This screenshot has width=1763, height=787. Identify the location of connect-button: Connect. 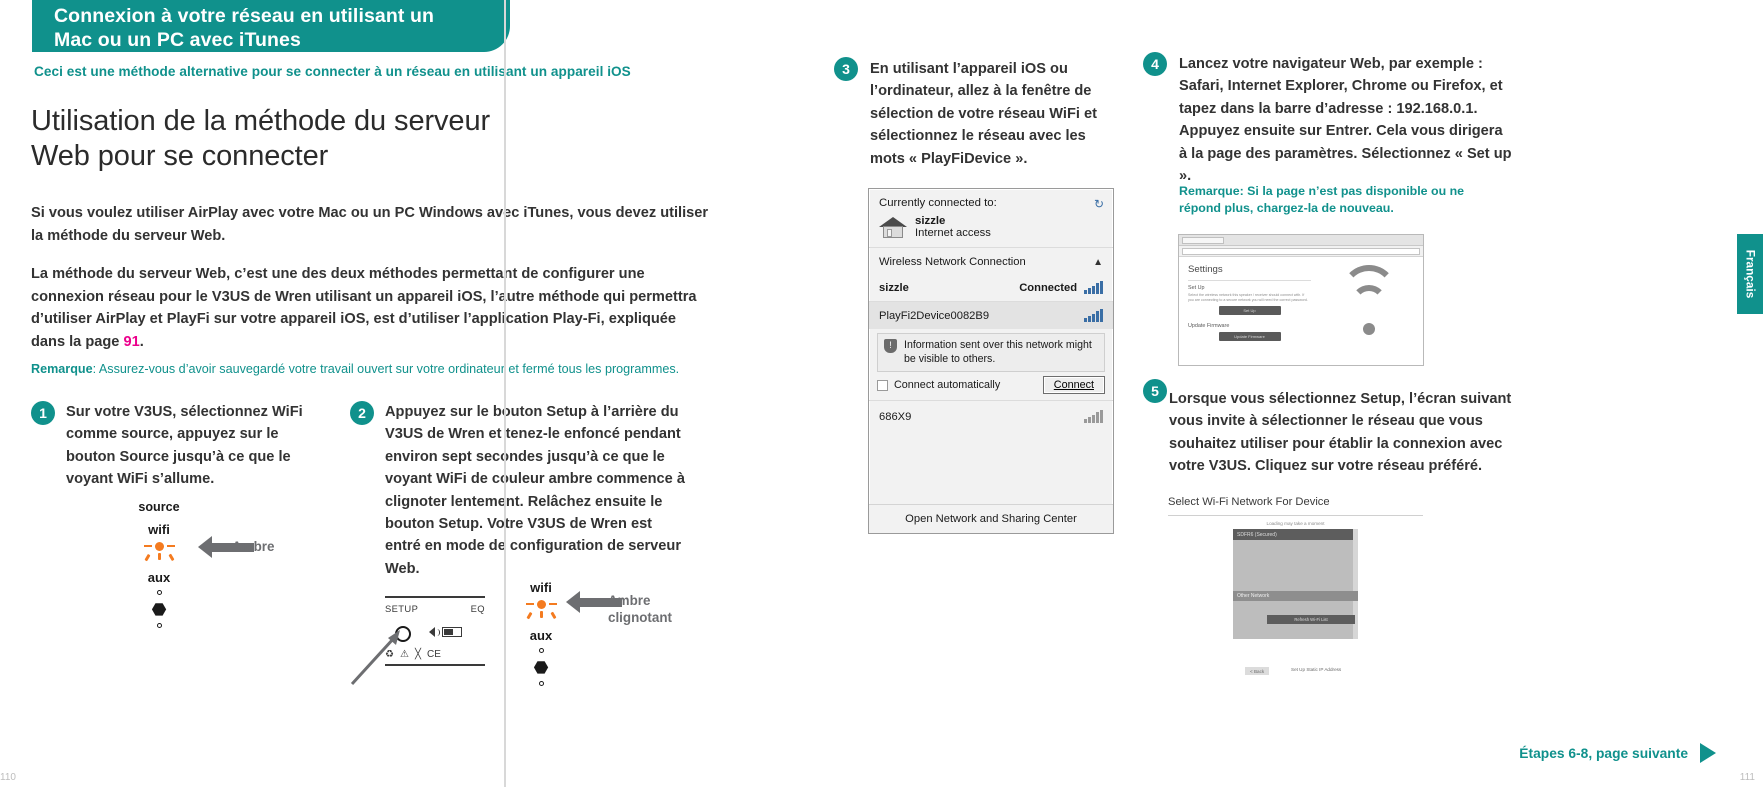
(1073, 385).